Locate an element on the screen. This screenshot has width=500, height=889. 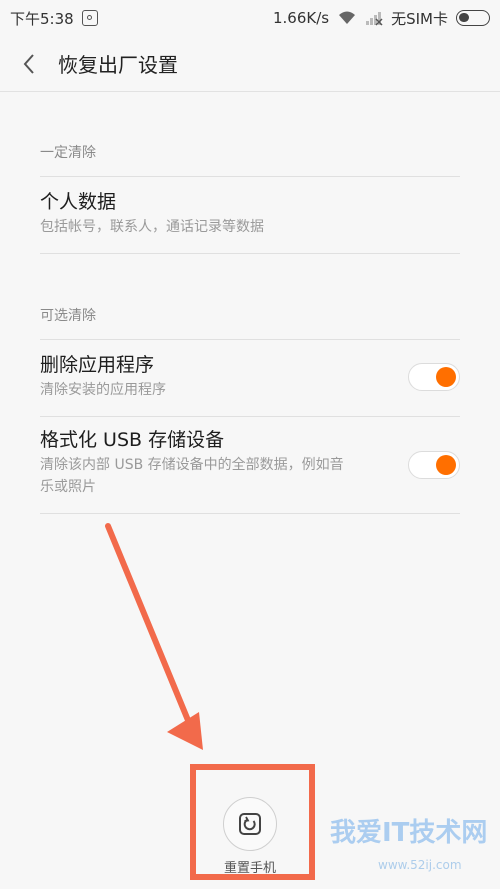
watermark-url: www.52ij.com is located at coordinates (420, 865).